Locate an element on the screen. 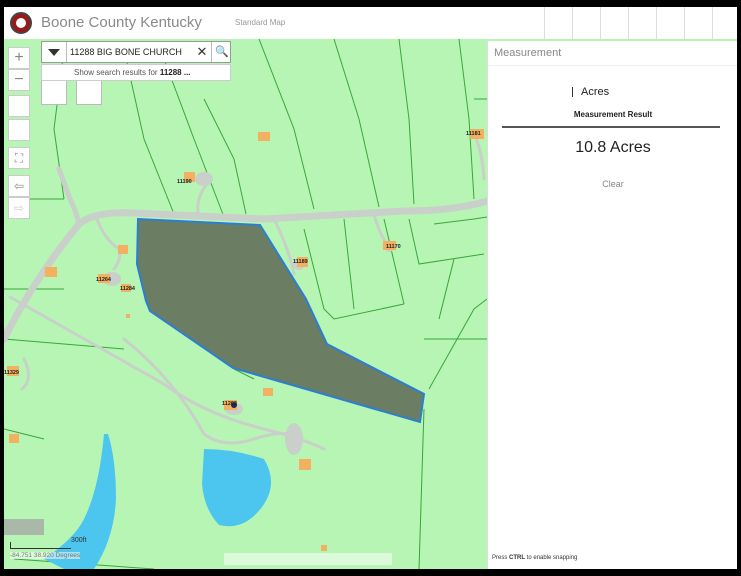  search-source-dropdown is located at coordinates (54, 52).